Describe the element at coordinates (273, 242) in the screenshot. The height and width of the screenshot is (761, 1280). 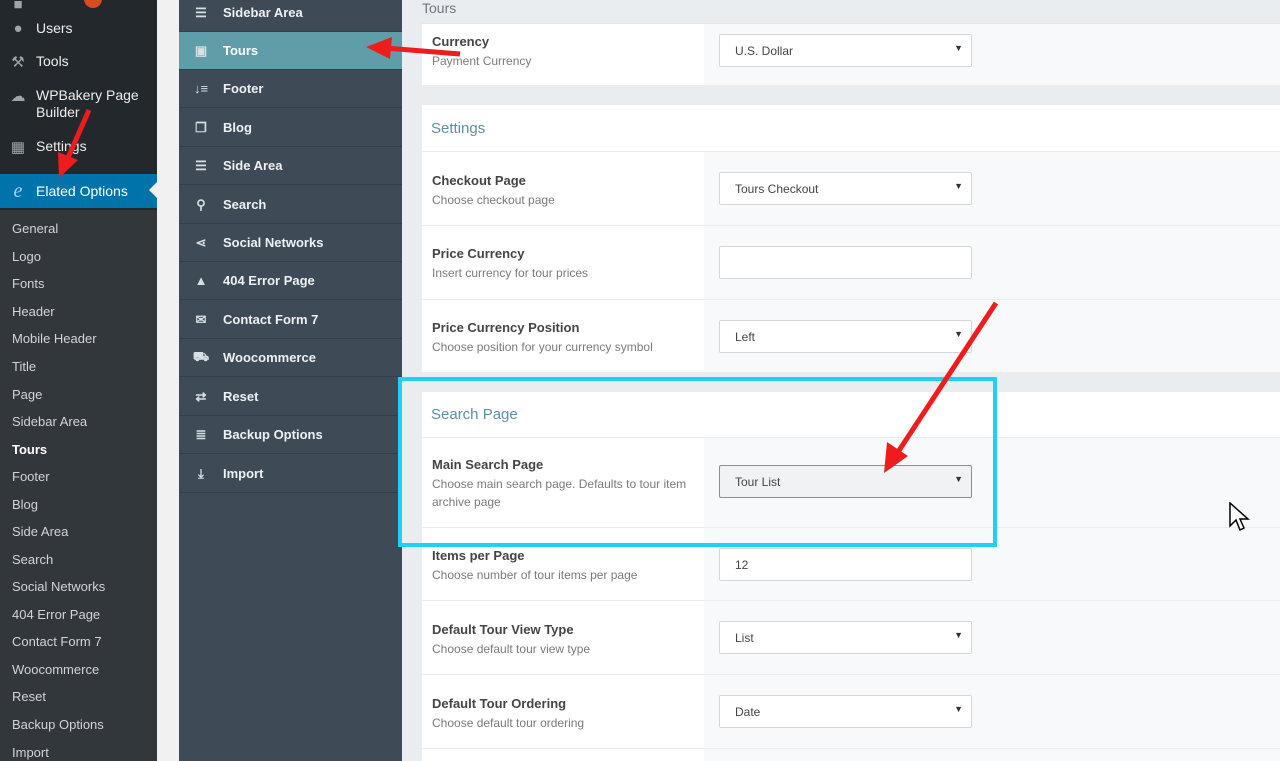
I see `options-nav-label: Social Networks` at that location.